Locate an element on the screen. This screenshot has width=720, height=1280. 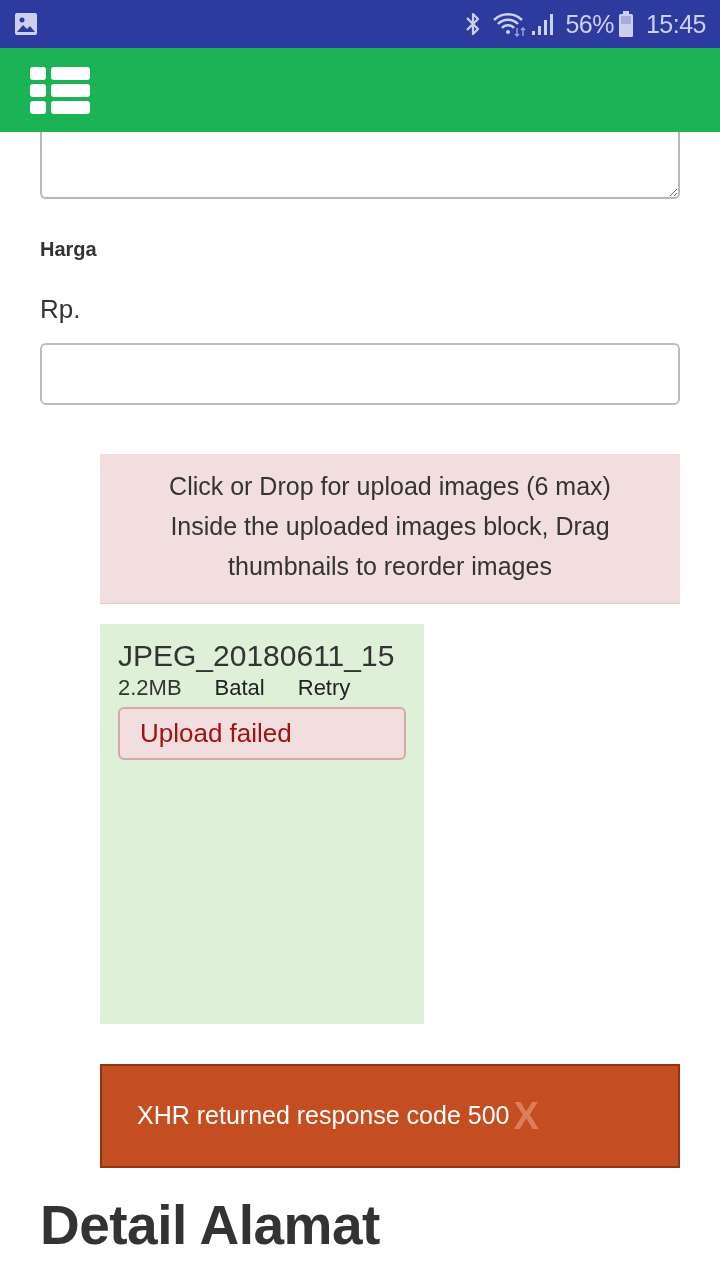
bluetooth-icon is located at coordinates (473, 24).